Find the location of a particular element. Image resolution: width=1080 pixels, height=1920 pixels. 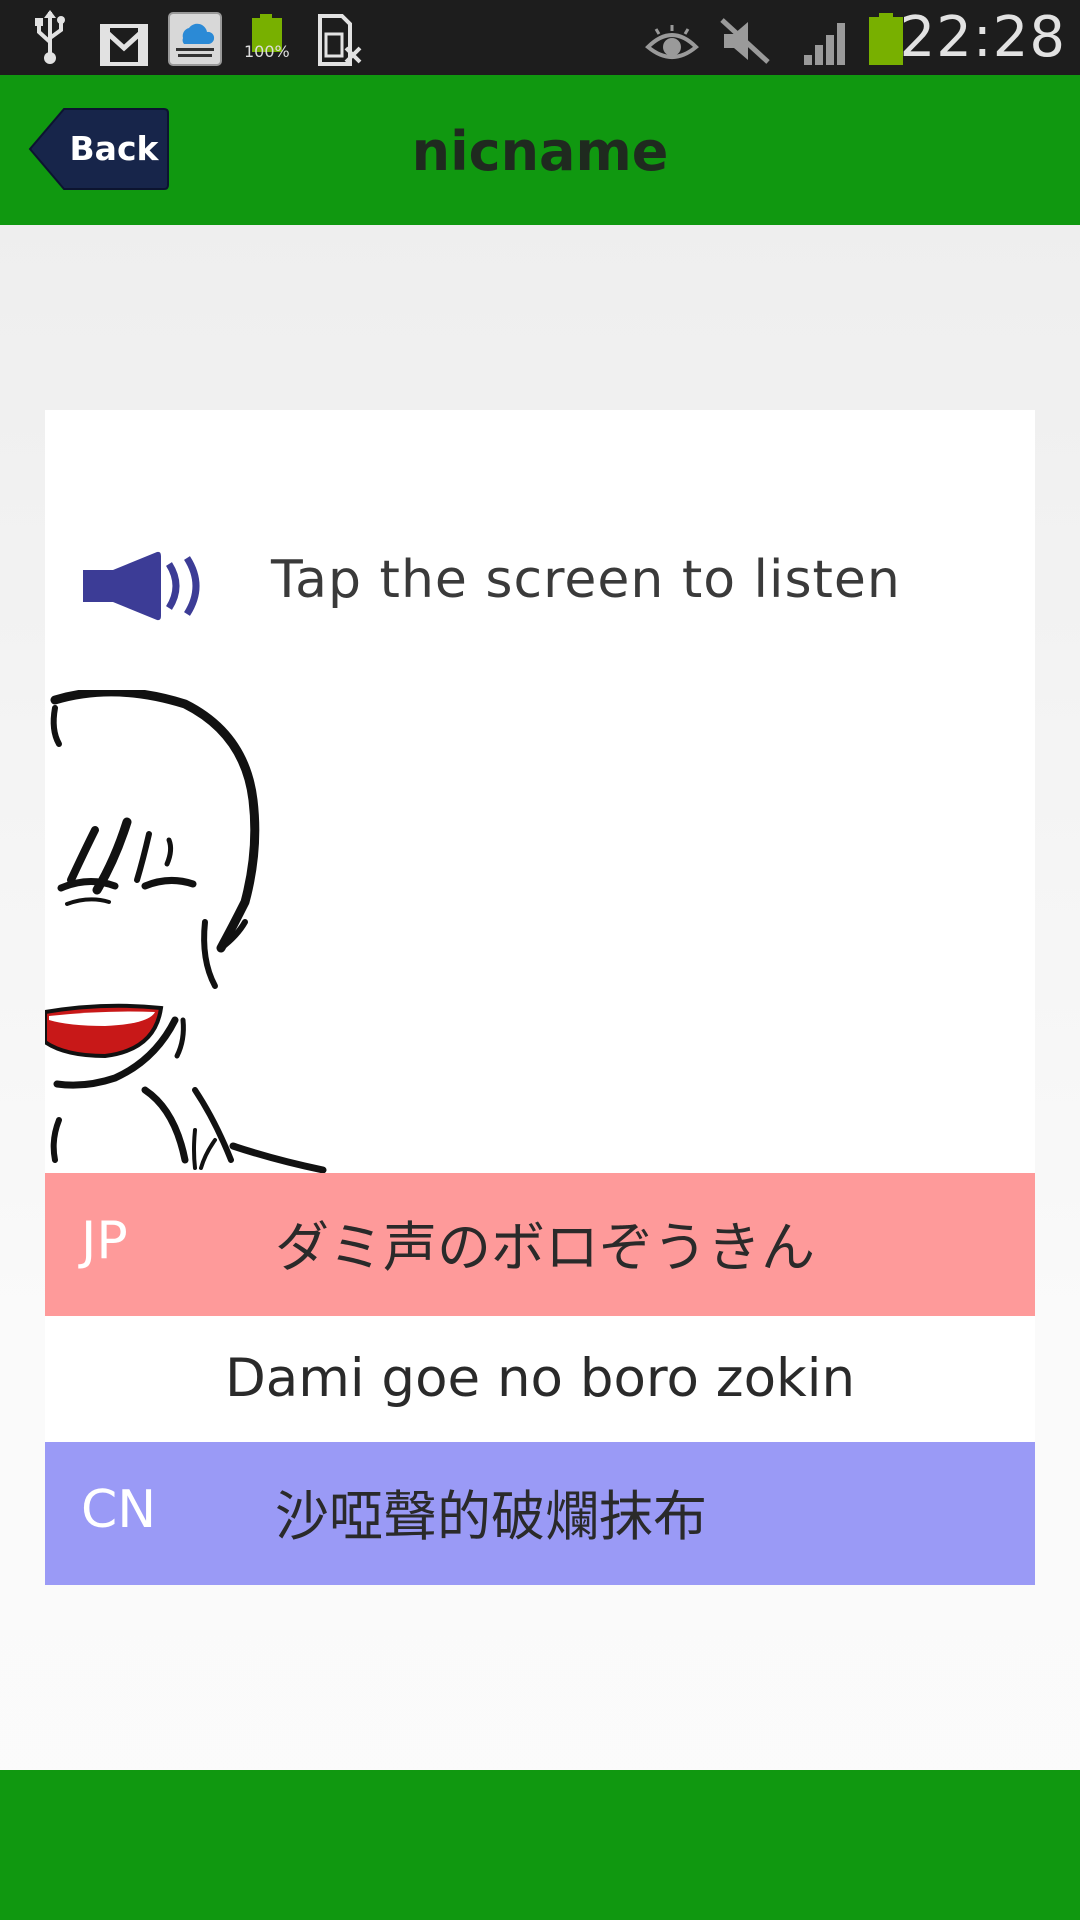

back-button: Back is located at coordinates (99, 149).